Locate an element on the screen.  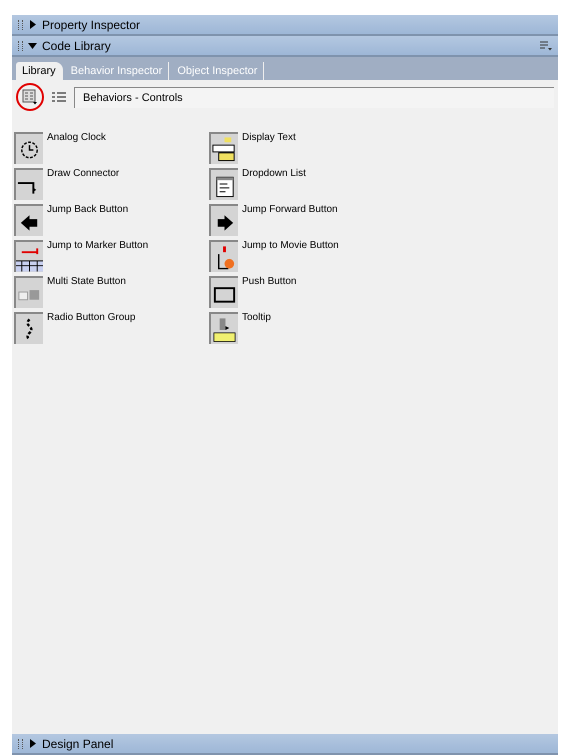
list-view-icon is located at coordinates (59, 97).